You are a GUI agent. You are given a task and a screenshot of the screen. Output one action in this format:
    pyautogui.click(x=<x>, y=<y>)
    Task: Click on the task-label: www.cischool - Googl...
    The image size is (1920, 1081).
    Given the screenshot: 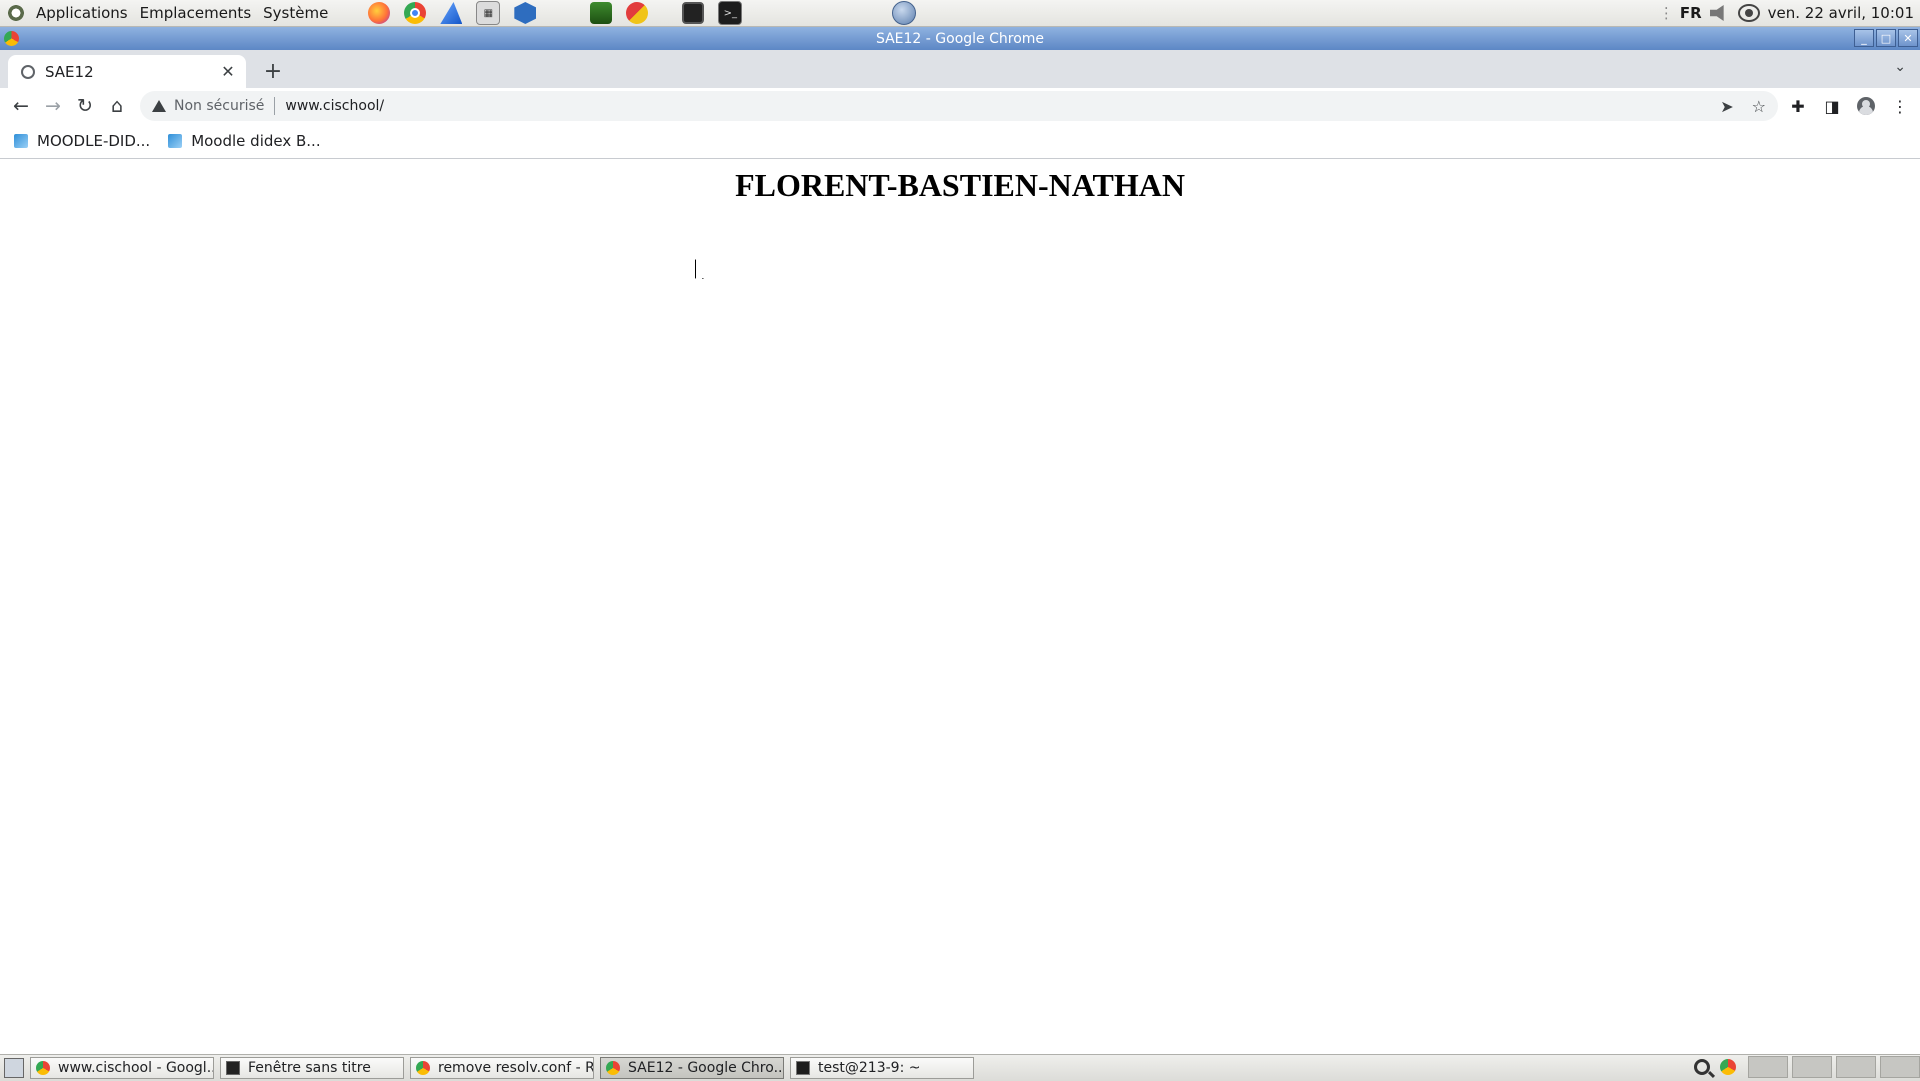 What is the action you would take?
    pyautogui.click(x=136, y=1068)
    